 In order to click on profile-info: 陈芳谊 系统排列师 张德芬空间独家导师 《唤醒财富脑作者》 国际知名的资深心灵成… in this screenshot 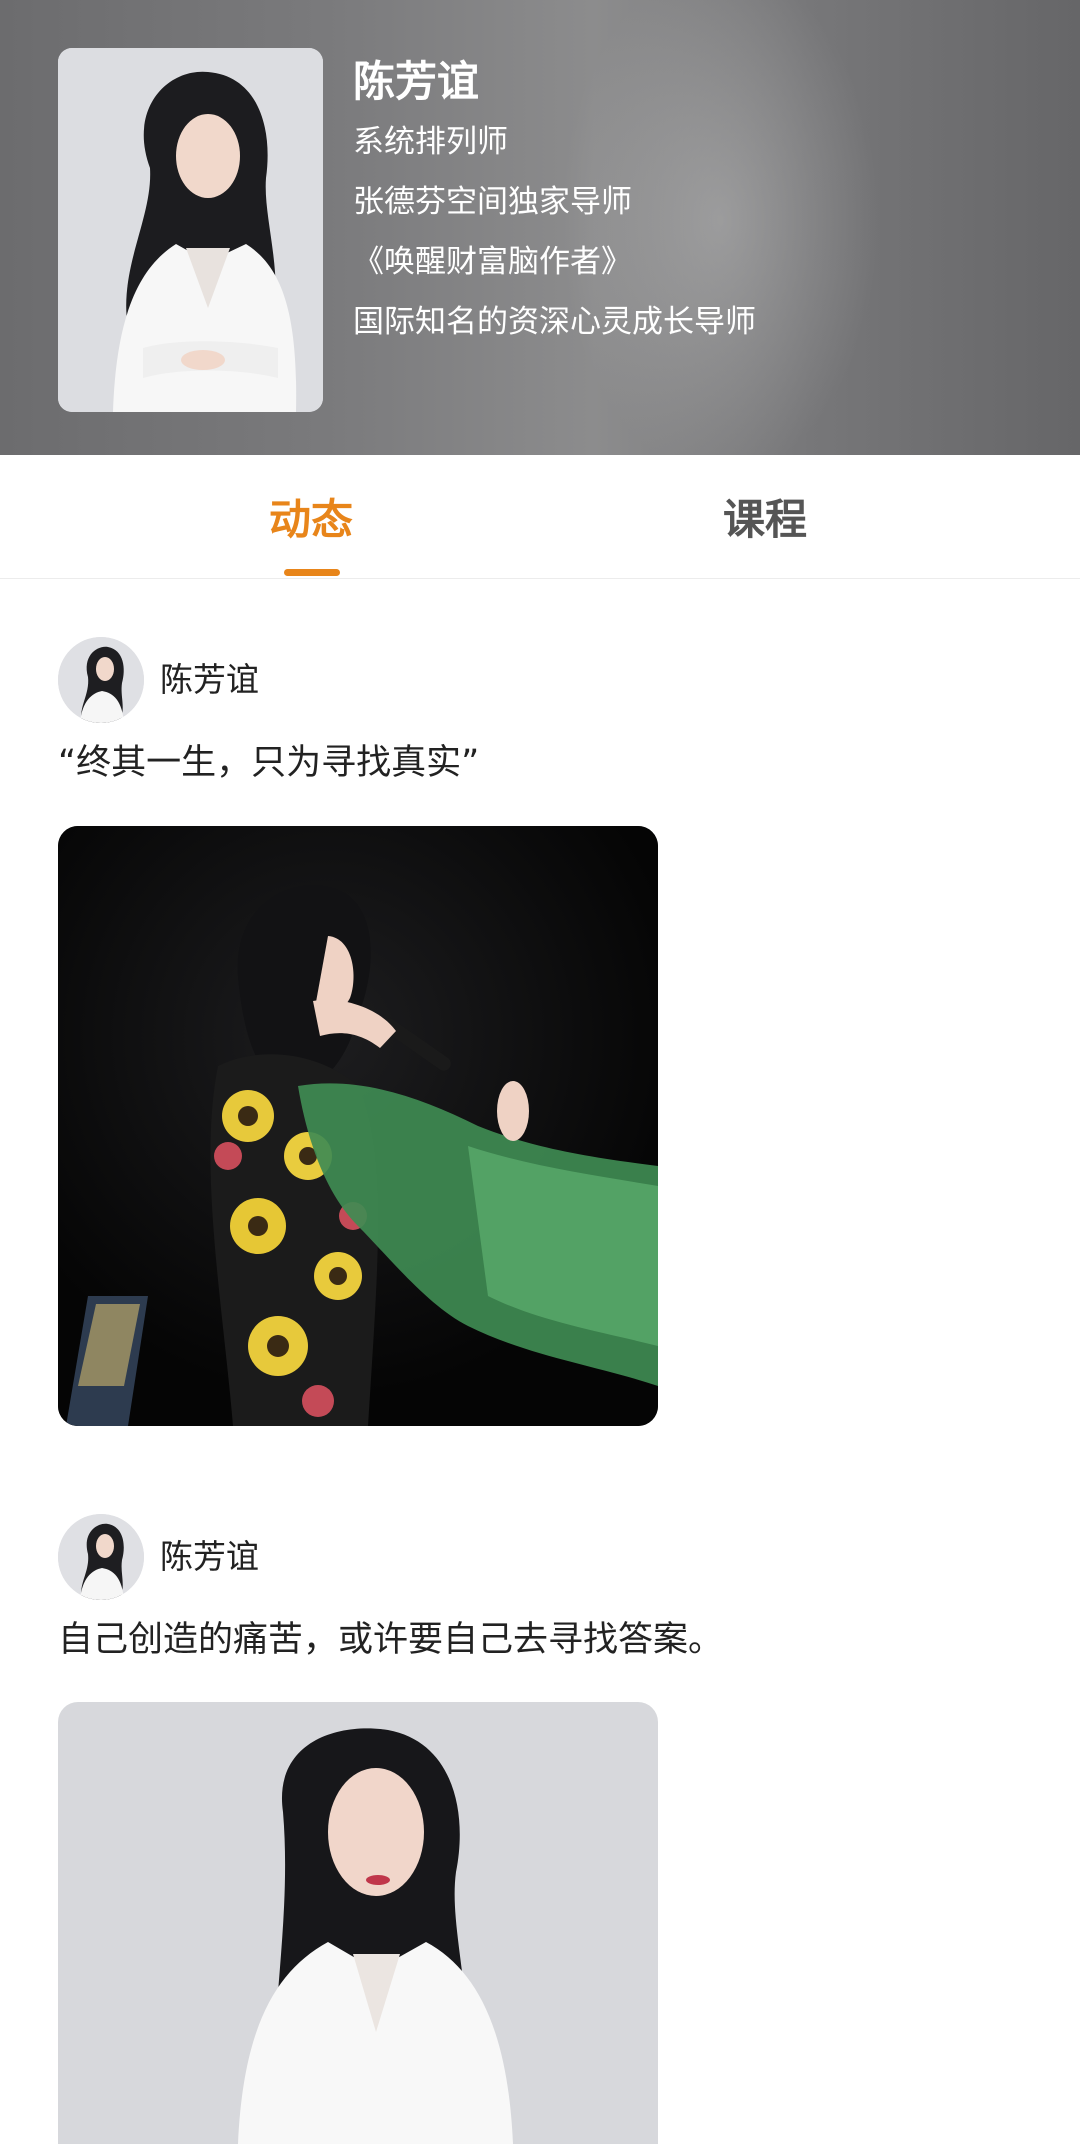, I will do `click(554, 202)`.